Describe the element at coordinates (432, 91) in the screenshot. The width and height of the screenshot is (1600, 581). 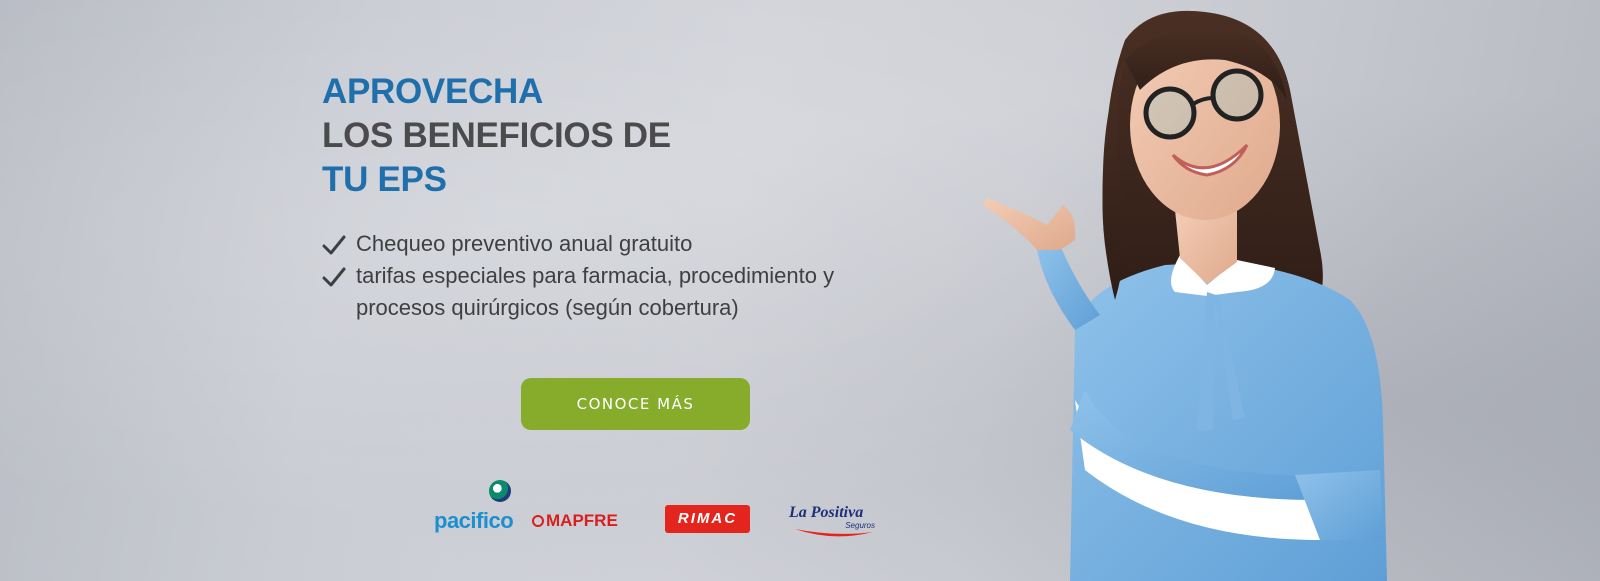
I see `headline-line-1: APROVECHA` at that location.